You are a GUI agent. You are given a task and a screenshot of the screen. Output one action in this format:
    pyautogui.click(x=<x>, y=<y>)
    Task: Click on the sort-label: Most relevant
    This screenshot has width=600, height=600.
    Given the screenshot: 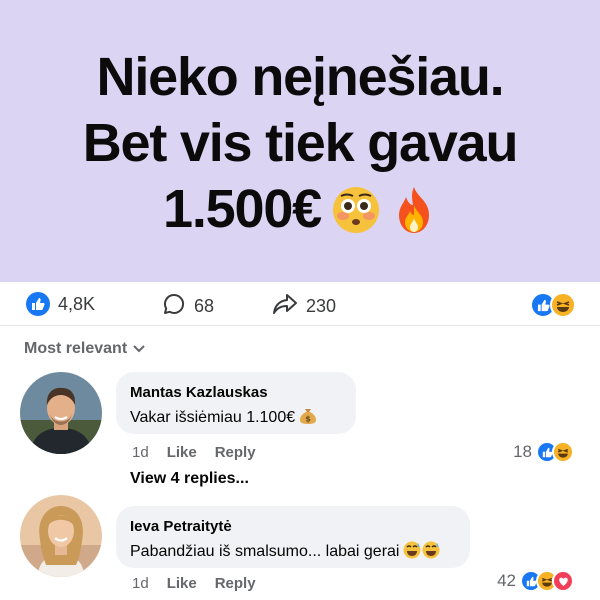 What is the action you would take?
    pyautogui.click(x=76, y=348)
    